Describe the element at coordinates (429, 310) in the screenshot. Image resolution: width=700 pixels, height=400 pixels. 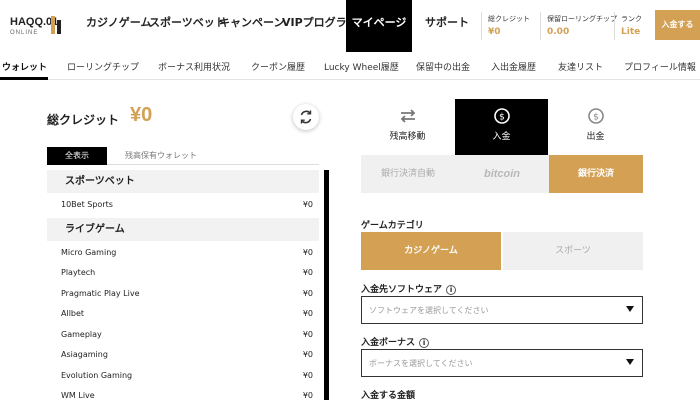
I see `software-placeholder: ソフトウェアを選択してください` at that location.